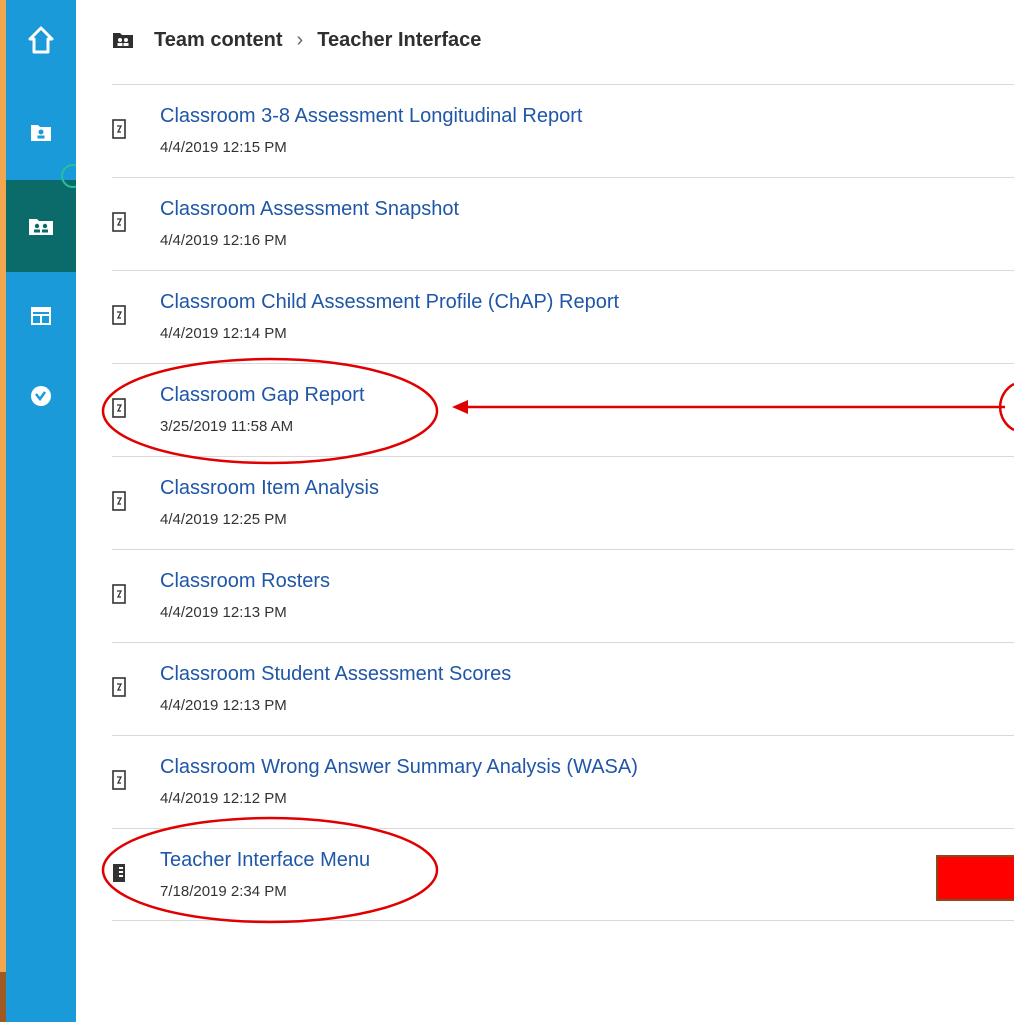 This screenshot has width=1014, height=1022. What do you see at coordinates (265, 860) in the screenshot?
I see `report-title: Teacher Interface Menu` at bounding box center [265, 860].